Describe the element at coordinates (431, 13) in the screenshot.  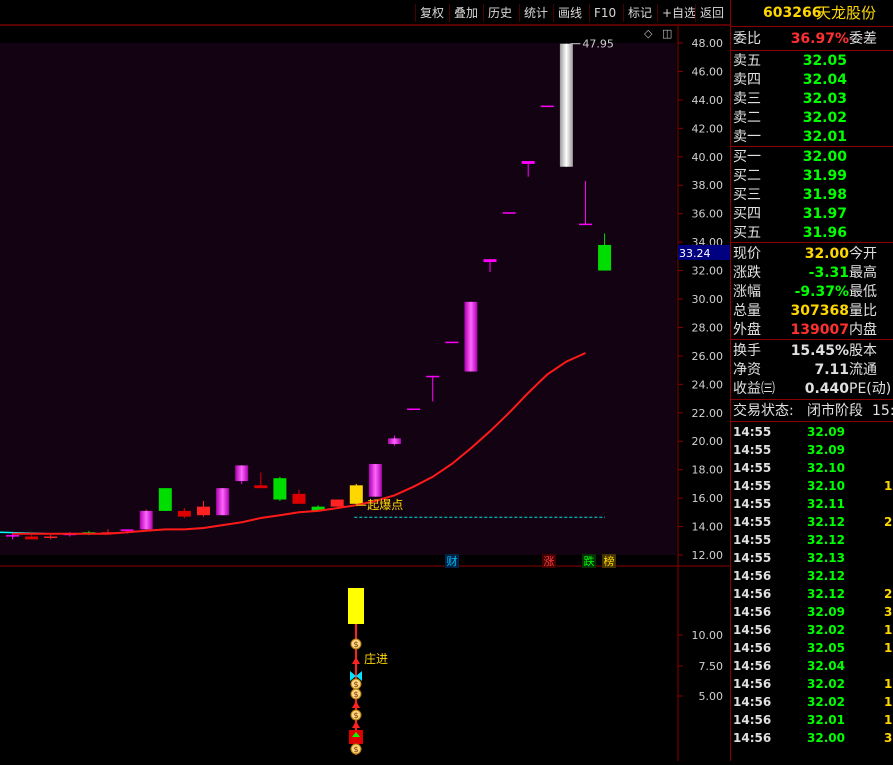
I see `toolbar-button-0: 复权` at that location.